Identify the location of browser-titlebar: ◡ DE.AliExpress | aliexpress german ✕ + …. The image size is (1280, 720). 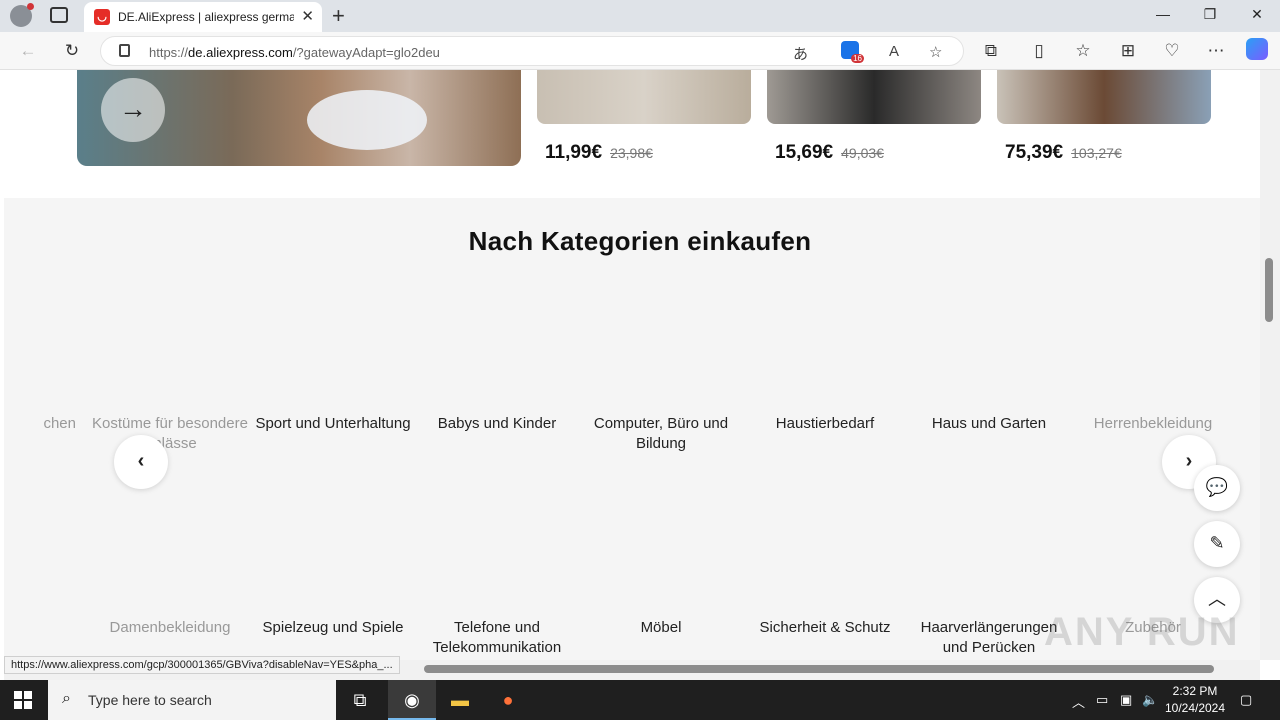
(640, 16).